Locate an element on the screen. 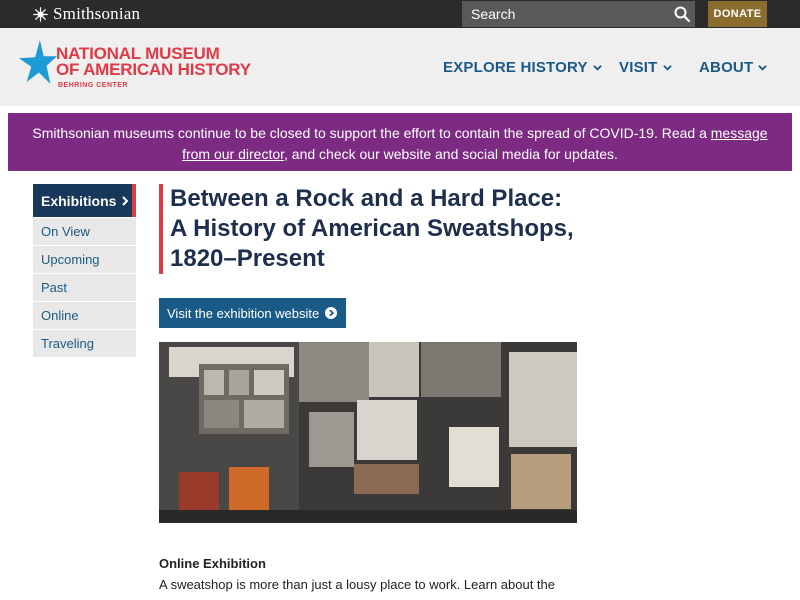 The height and width of the screenshot is (600, 800). museum-title-line2: OF AMERICAN HISTORY is located at coordinates (153, 69).